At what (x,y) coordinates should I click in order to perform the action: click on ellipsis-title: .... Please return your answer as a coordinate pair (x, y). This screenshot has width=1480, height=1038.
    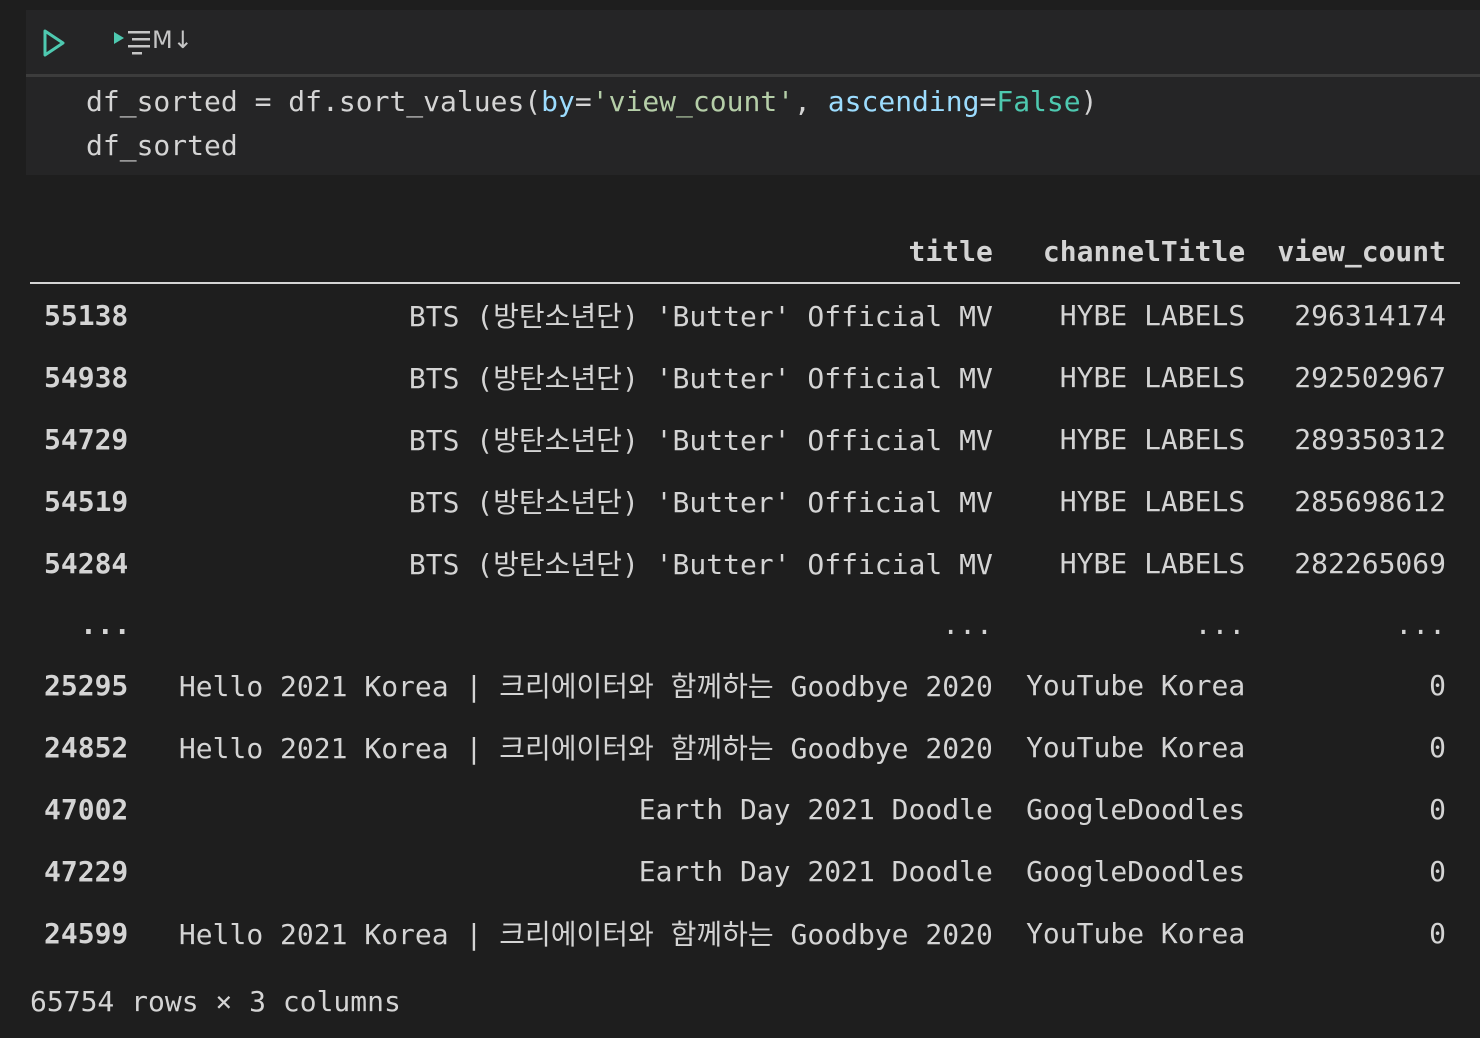
    Looking at the image, I should click on (967, 624).